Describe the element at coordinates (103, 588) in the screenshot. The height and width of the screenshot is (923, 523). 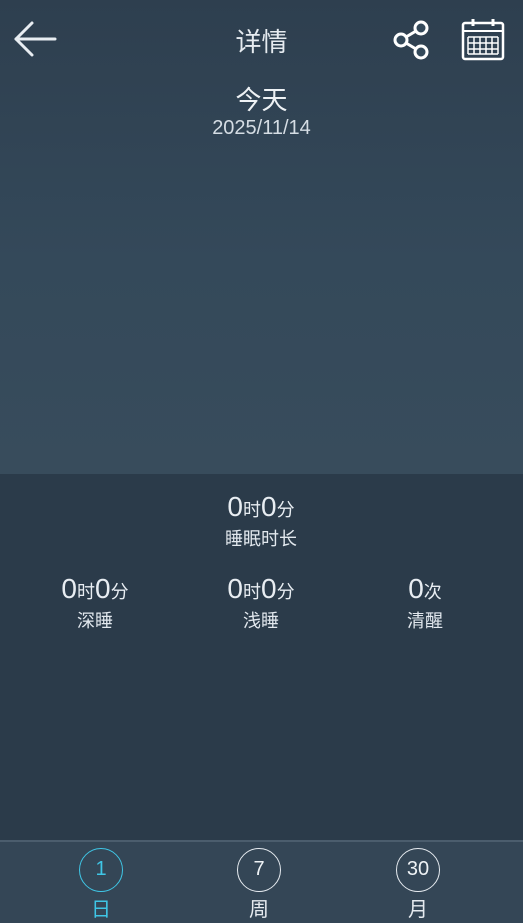
I see `deep-minutes-value: 0` at that location.